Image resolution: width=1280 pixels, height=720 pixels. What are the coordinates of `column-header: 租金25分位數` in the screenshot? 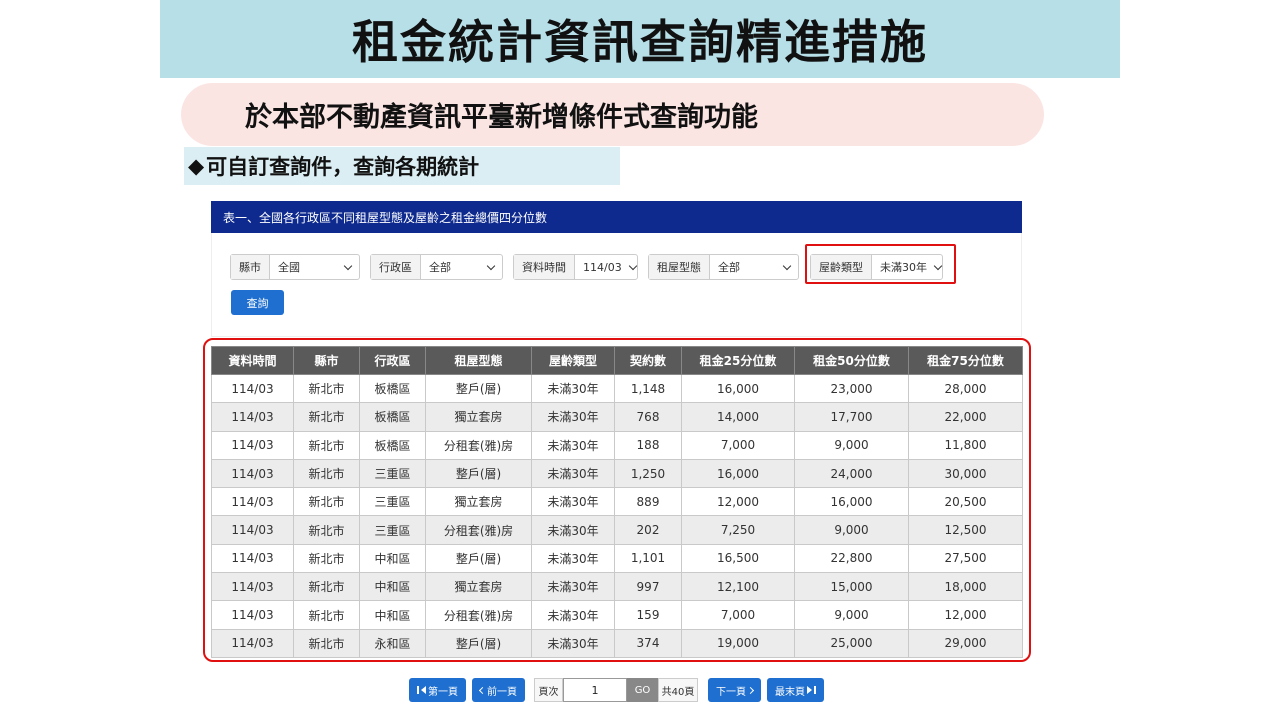 It's located at (738, 360).